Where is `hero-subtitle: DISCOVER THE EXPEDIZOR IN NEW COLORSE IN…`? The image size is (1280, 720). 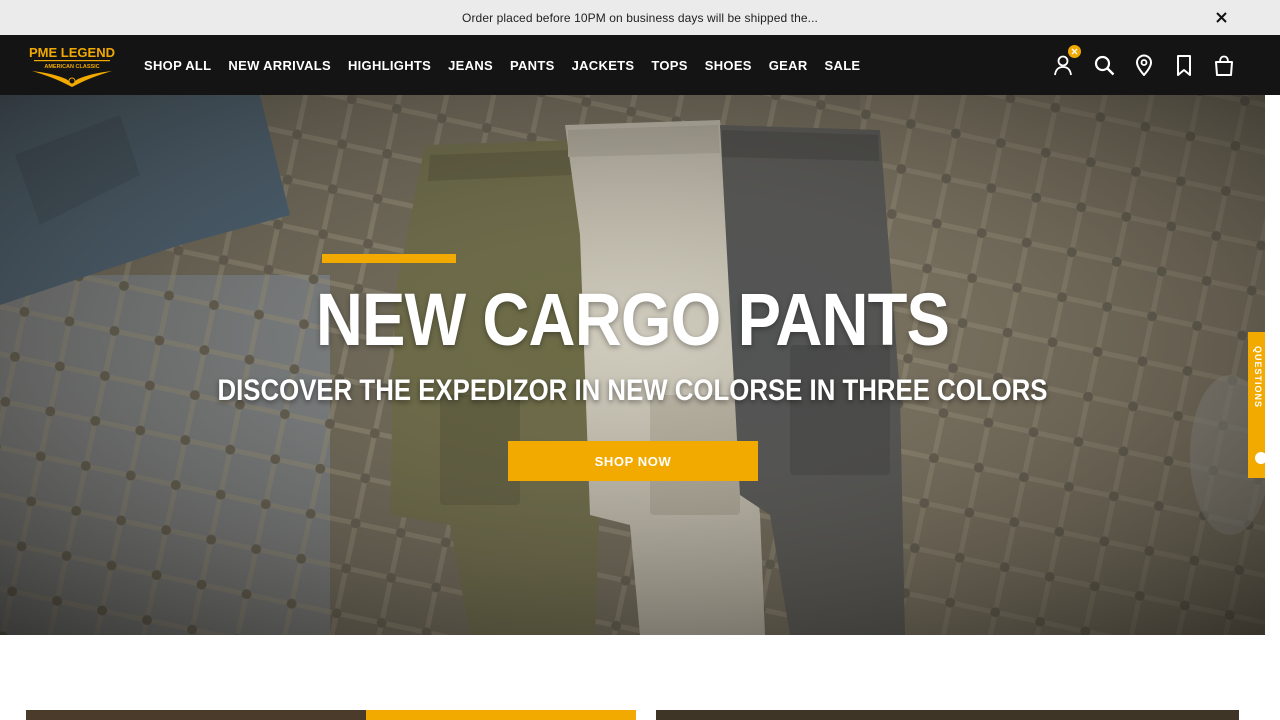
hero-subtitle: DISCOVER THE EXPEDIZOR IN NEW COLORSE IN… is located at coordinates (632, 390).